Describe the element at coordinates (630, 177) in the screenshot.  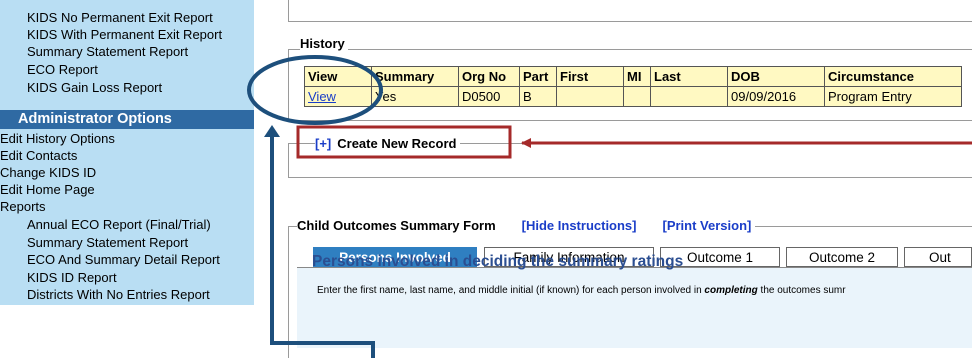
I see `create-fieldset-bottom` at that location.